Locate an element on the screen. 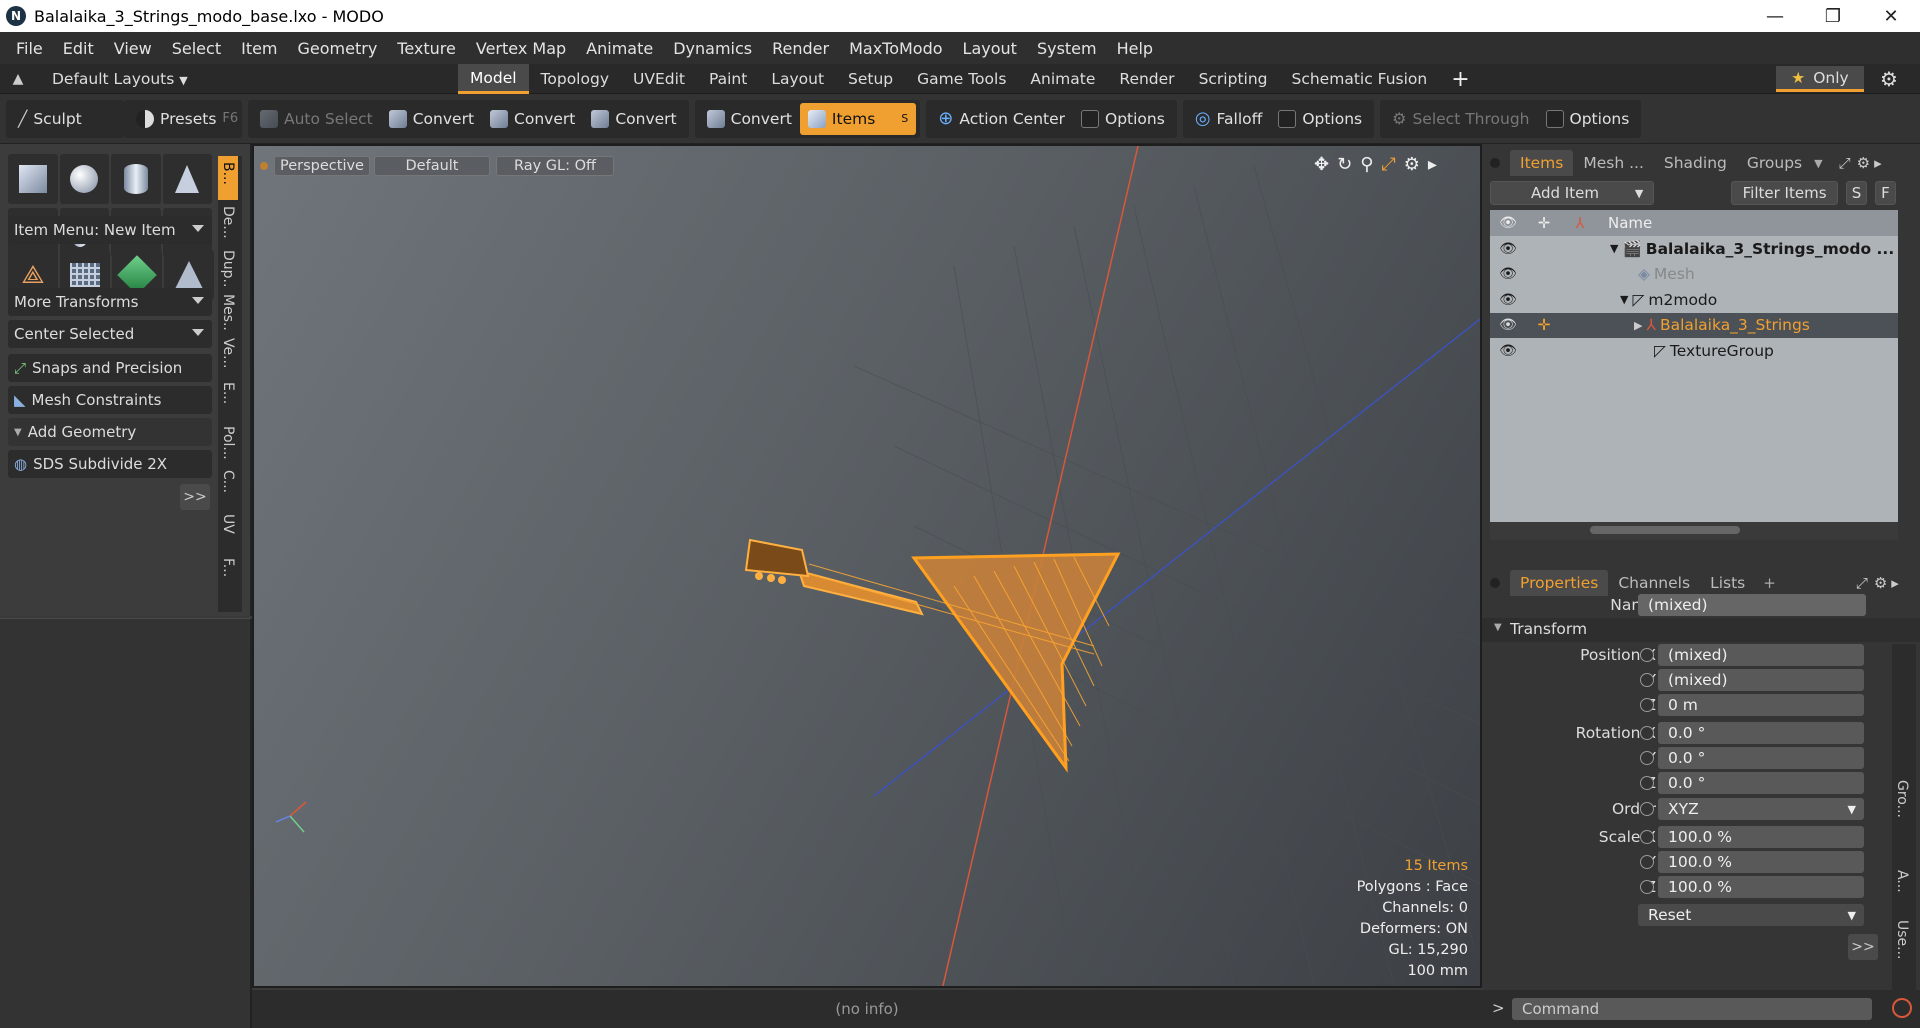 The height and width of the screenshot is (1028, 1920). menu-edit: Edit is located at coordinates (78, 48).